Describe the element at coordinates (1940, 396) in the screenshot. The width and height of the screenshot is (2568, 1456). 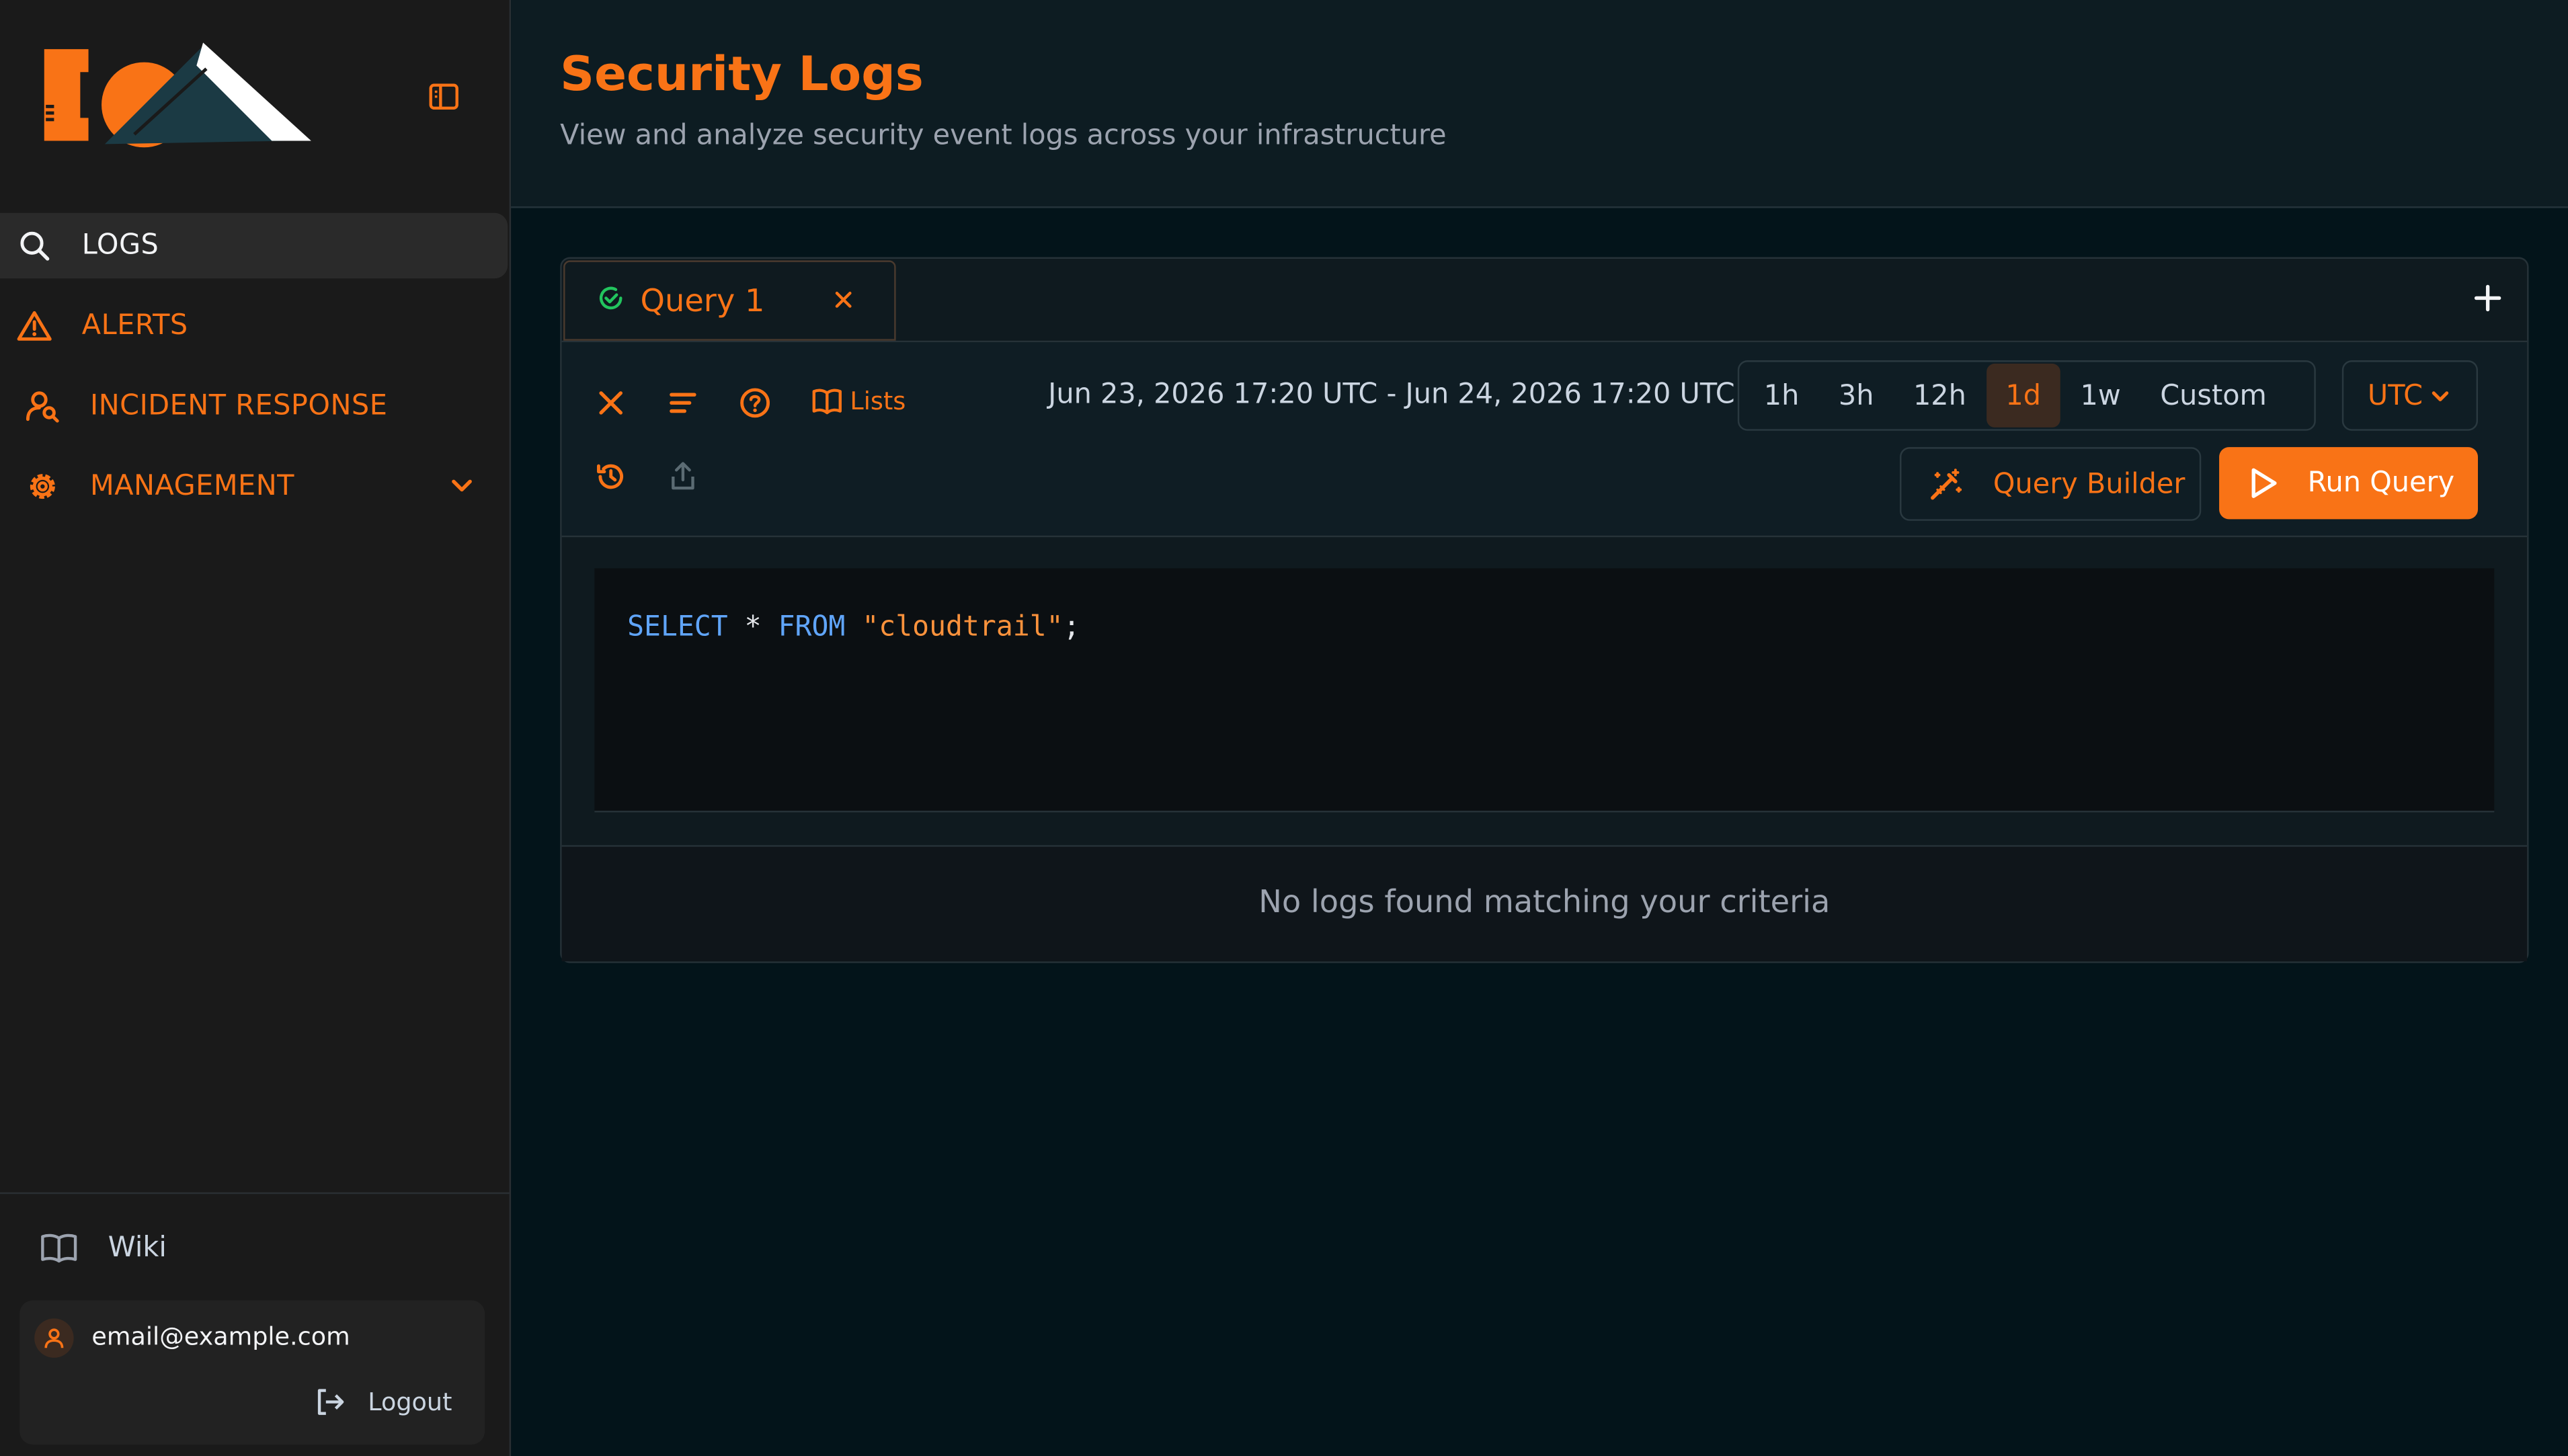
I see `range-12h-button: 12h` at that location.